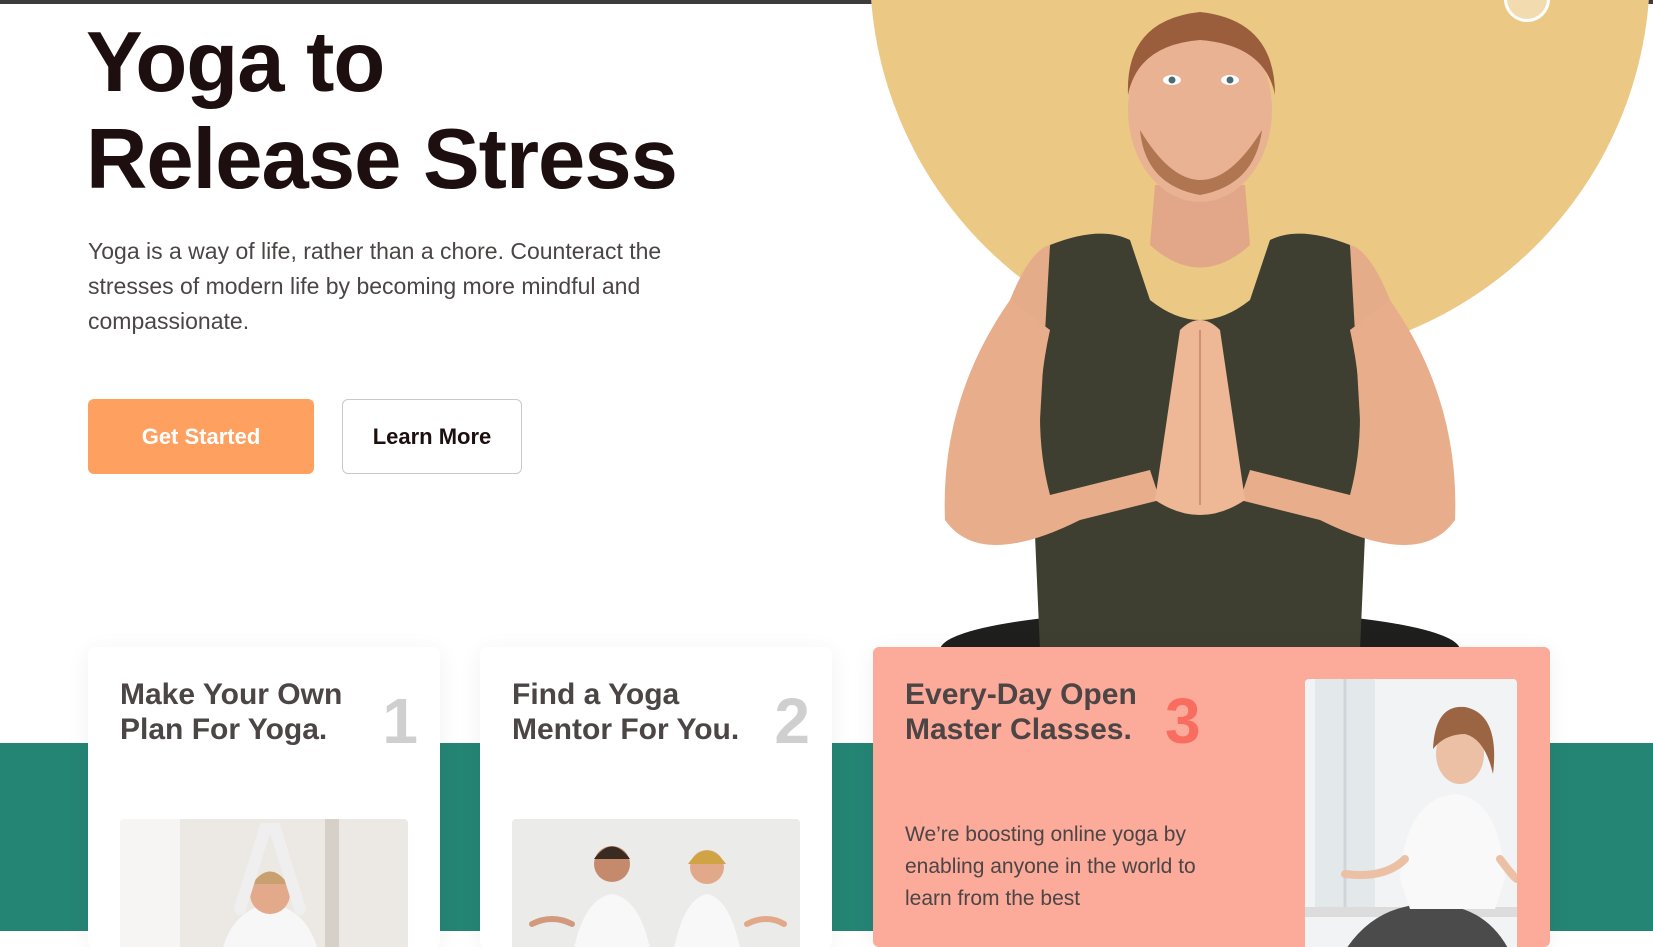 Image resolution: width=1653 pixels, height=947 pixels. Describe the element at coordinates (1411, 813) in the screenshot. I see `meditating-woman-photo` at that location.